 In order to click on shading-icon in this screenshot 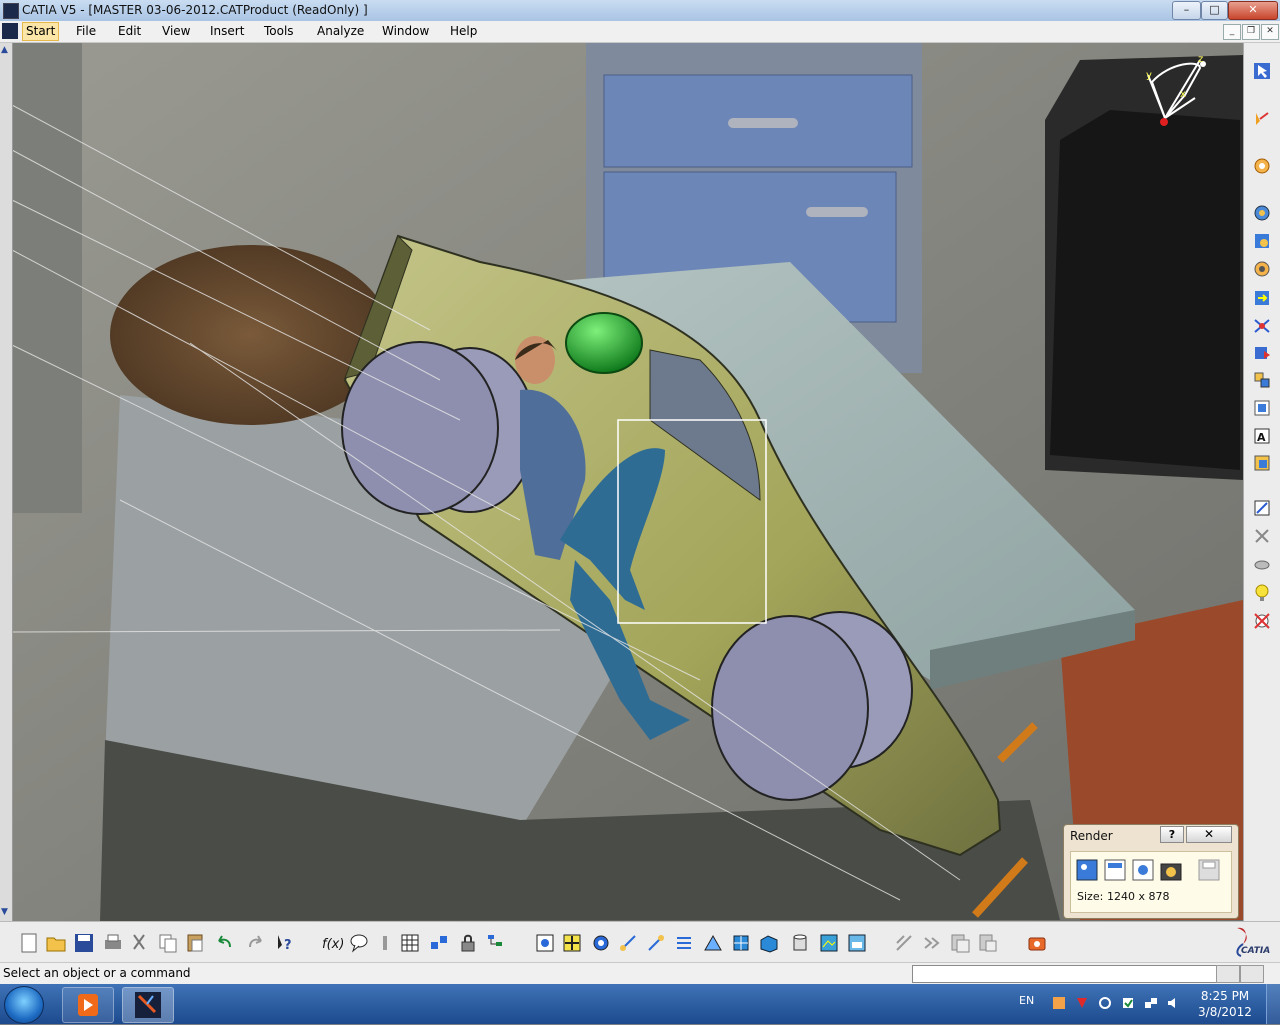, I will do `click(769, 943)`.